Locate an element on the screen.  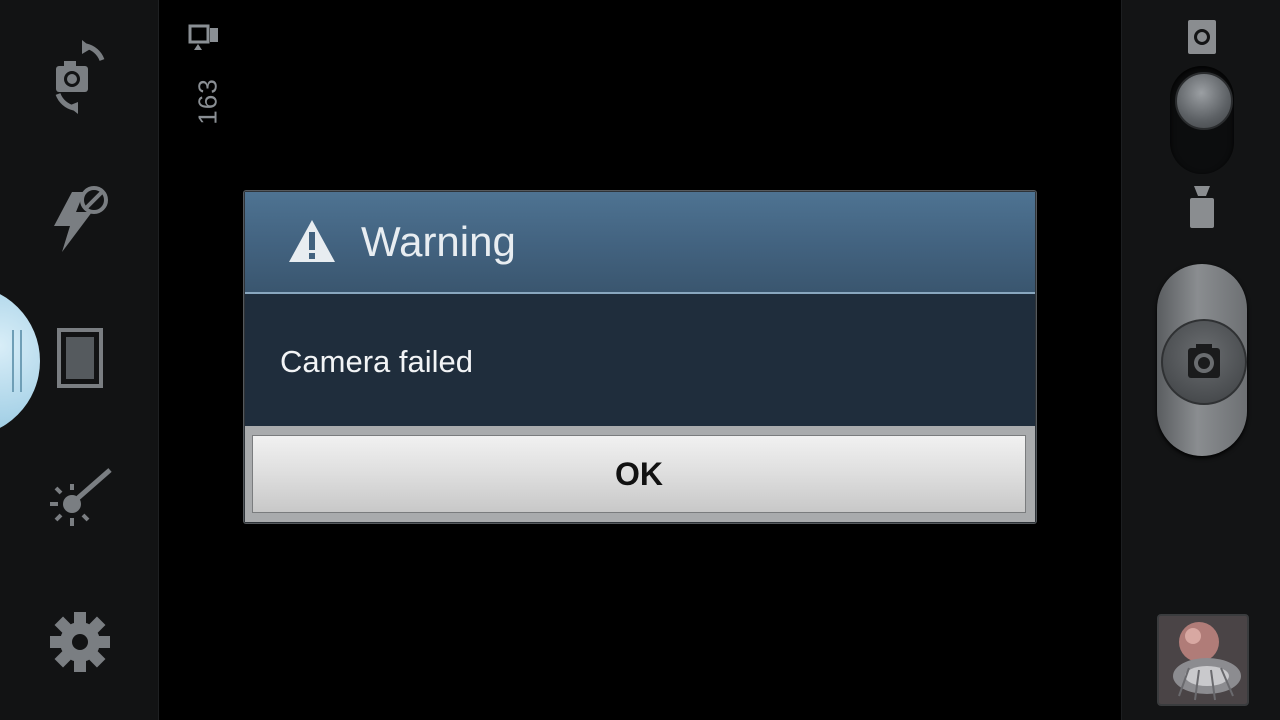
camera-shutter-icon is located at coordinates (1204, 361).